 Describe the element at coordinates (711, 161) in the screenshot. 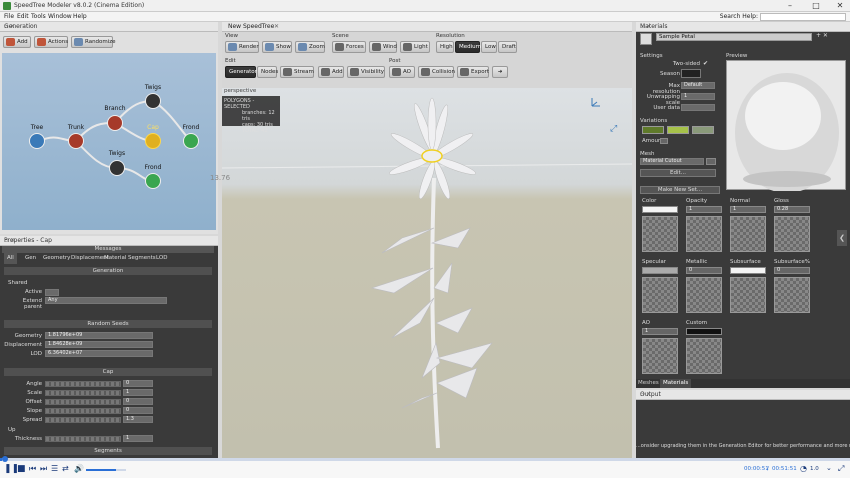

I see `mesh-options-button` at that location.